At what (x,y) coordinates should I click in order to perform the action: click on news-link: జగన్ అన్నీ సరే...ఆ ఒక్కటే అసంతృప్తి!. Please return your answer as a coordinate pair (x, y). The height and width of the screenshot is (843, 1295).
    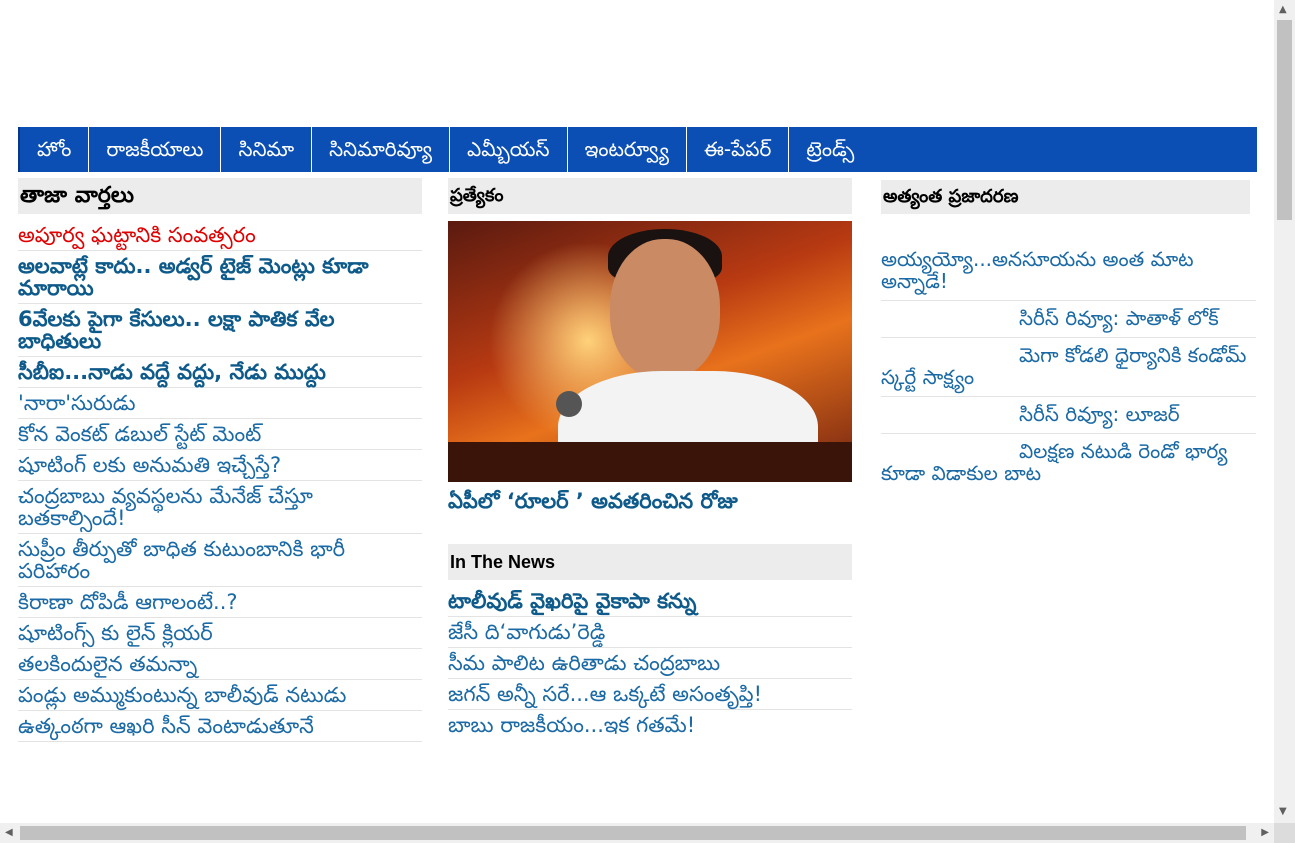
    Looking at the image, I should click on (605, 694).